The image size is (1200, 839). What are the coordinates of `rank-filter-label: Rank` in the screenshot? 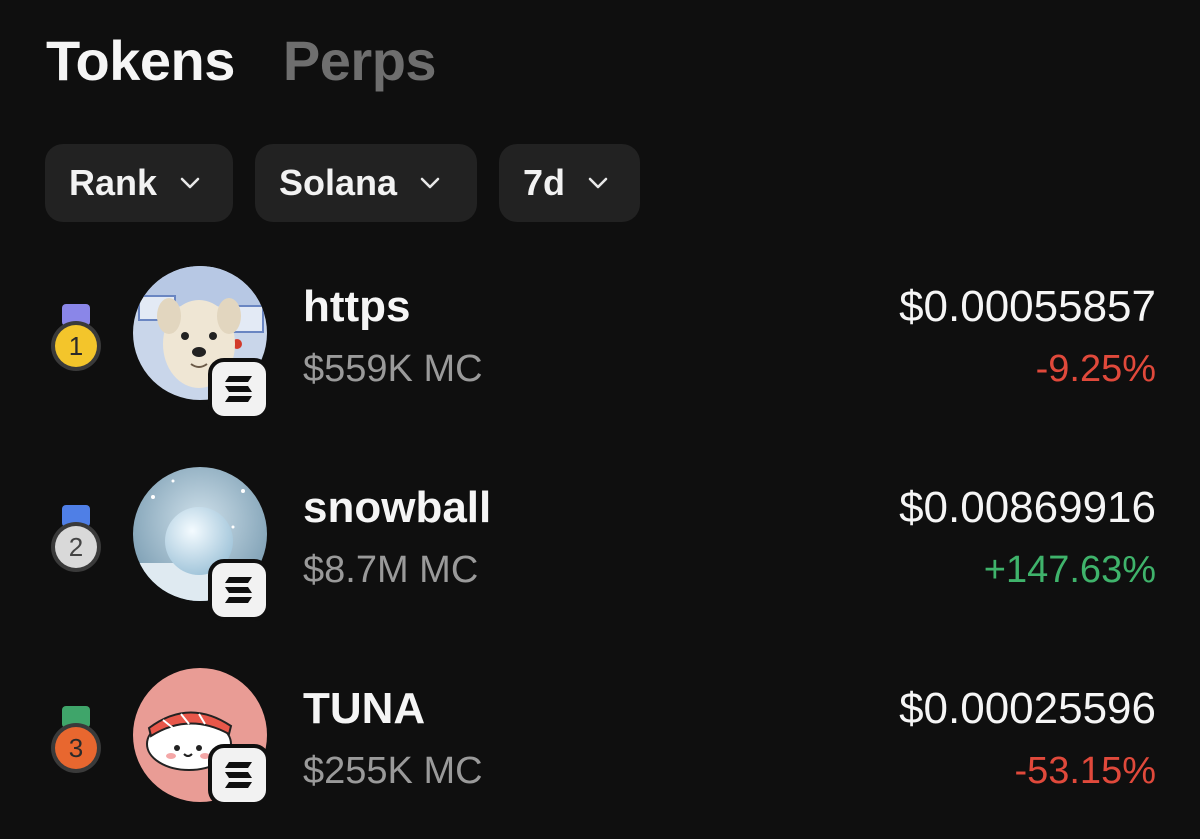 It's located at (113, 182).